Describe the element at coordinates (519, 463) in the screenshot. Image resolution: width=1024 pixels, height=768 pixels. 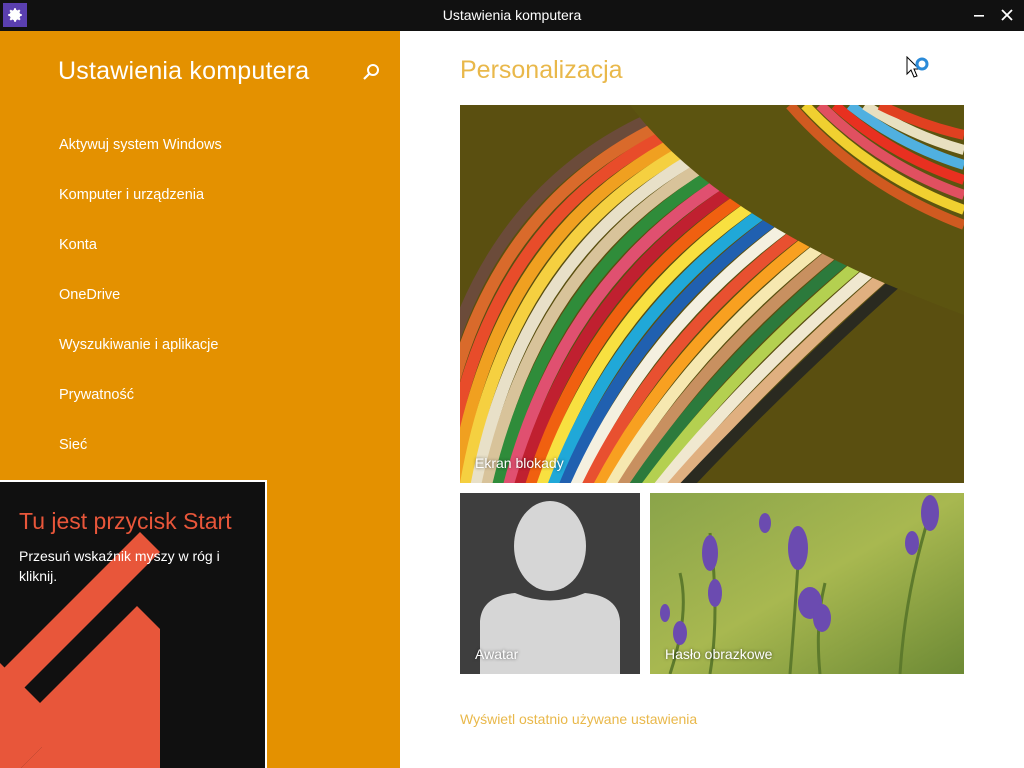
I see `lock-screen-label: Ekran blokady` at that location.